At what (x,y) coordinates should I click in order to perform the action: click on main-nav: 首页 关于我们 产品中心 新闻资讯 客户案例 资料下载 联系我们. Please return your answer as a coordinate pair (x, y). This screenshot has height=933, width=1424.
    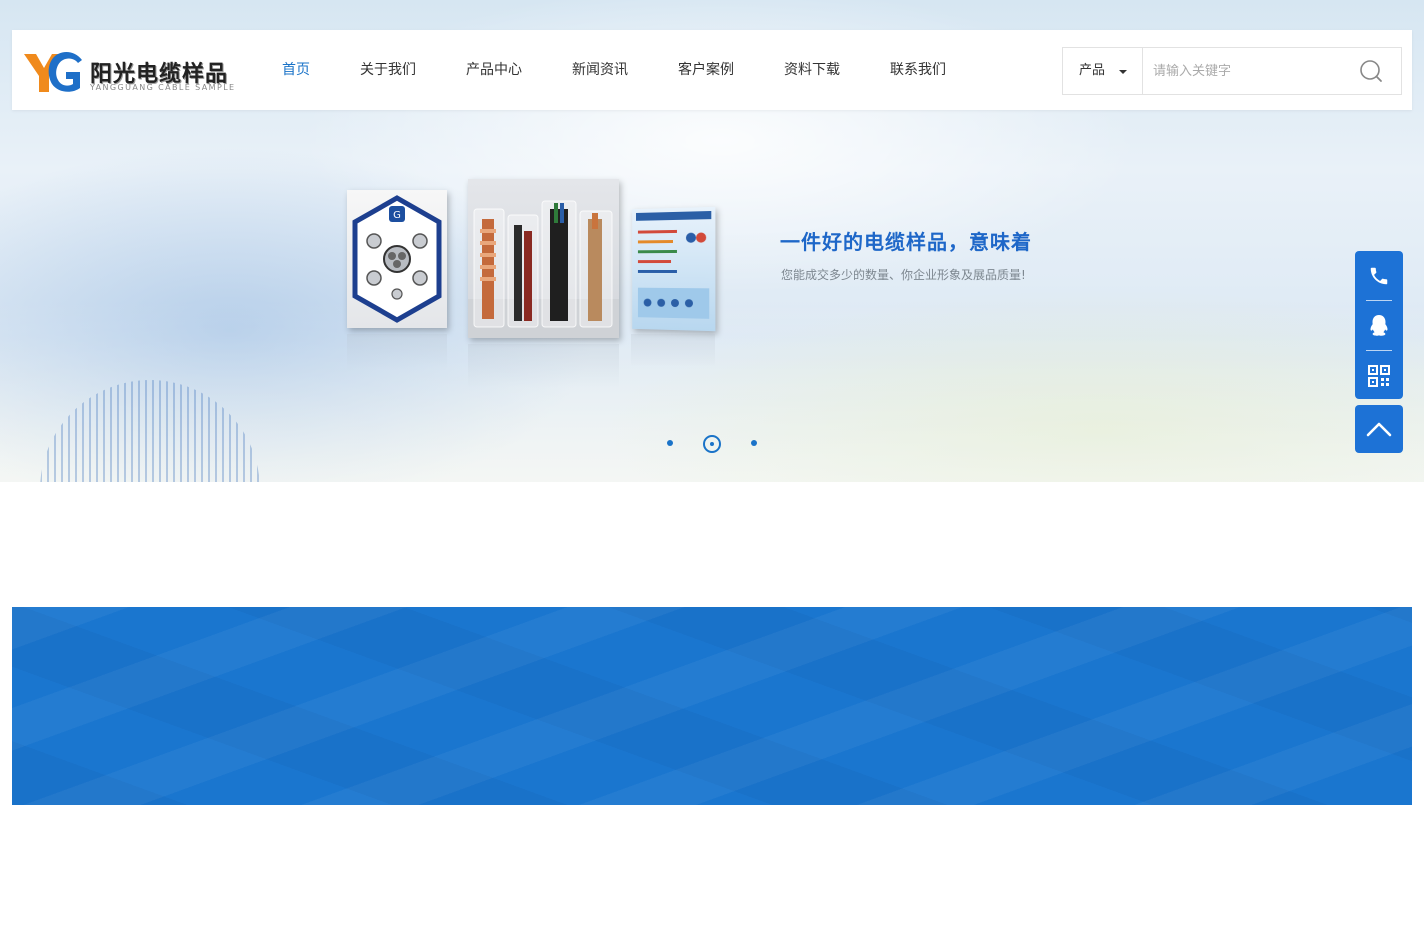
    Looking at the image, I should click on (639, 70).